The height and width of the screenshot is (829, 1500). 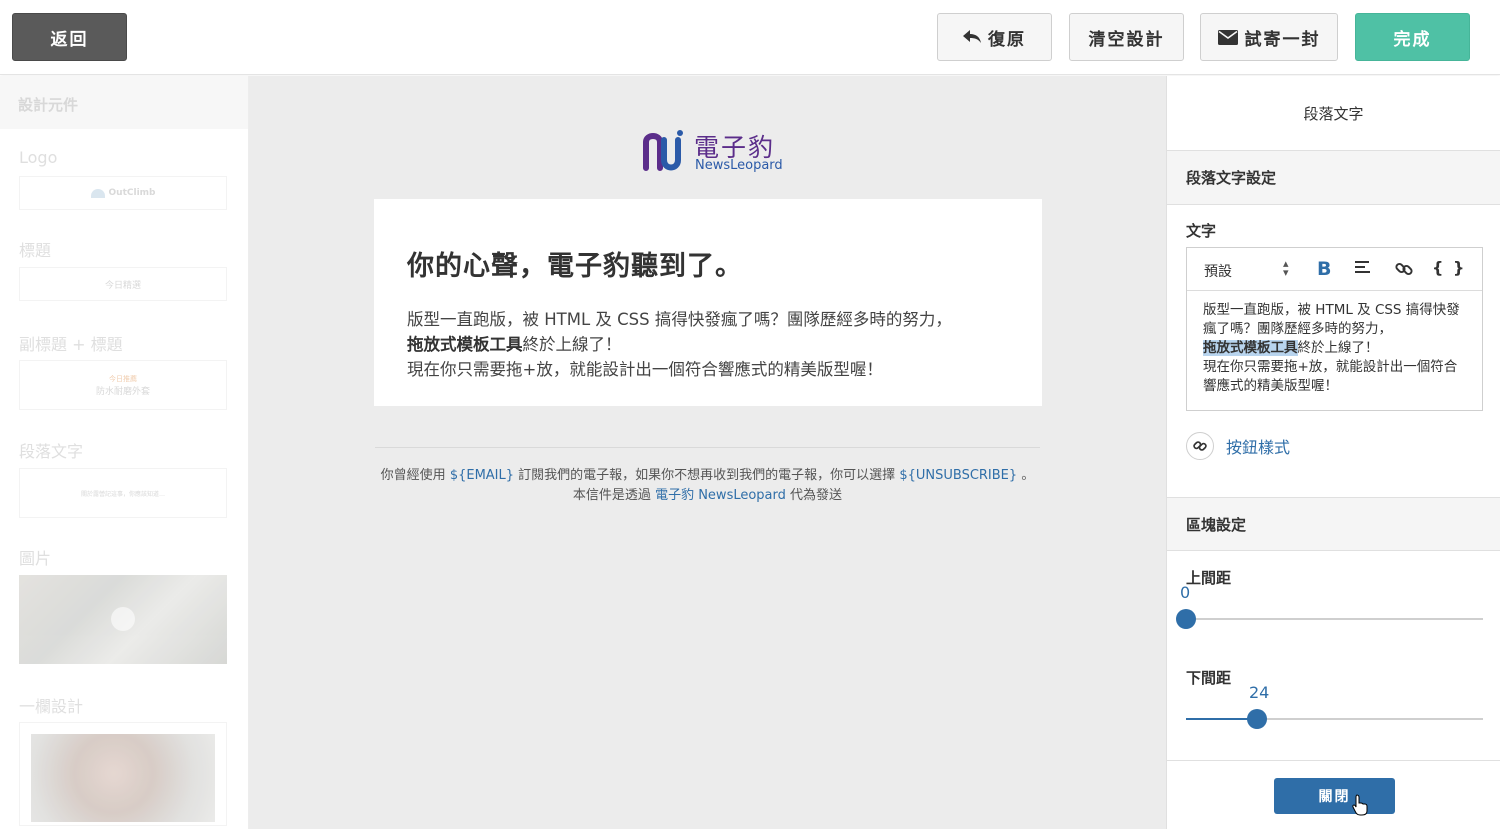 What do you see at coordinates (1404, 271) in the screenshot?
I see `link-icon` at bounding box center [1404, 271].